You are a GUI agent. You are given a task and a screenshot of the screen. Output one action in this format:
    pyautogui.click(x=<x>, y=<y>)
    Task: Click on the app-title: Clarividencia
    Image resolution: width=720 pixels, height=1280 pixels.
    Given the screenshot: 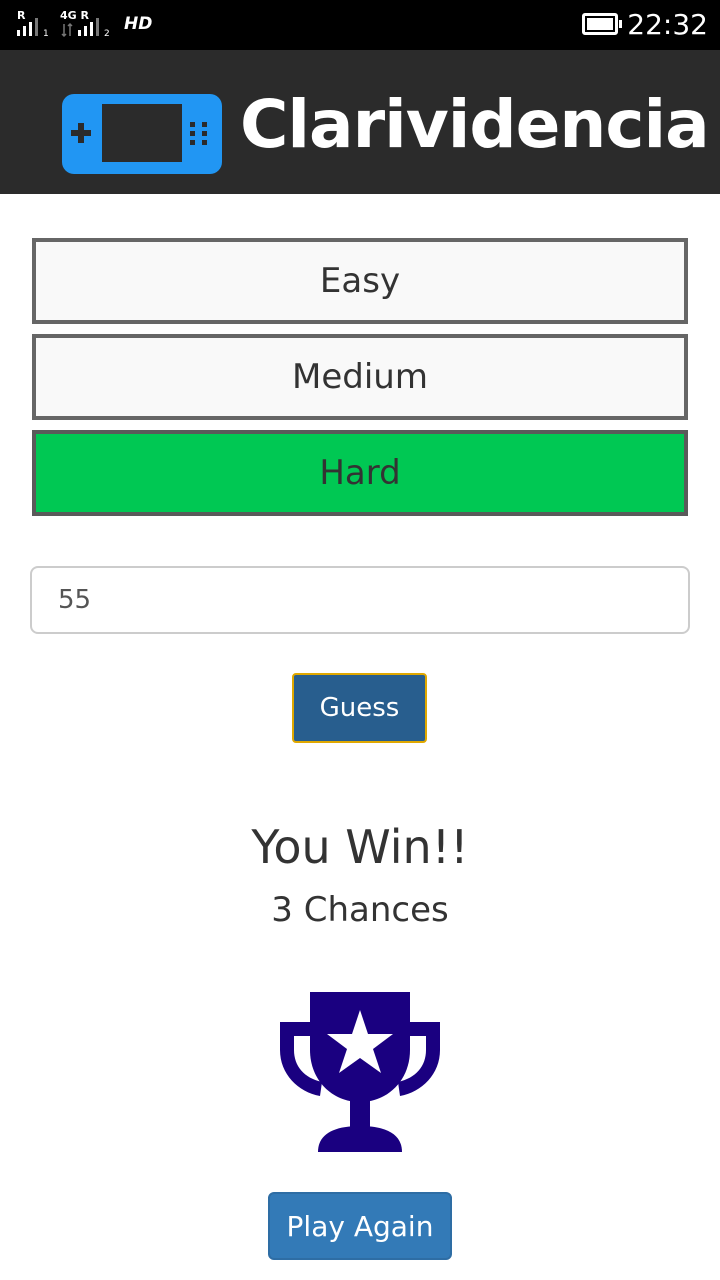 What is the action you would take?
    pyautogui.click(x=475, y=124)
    